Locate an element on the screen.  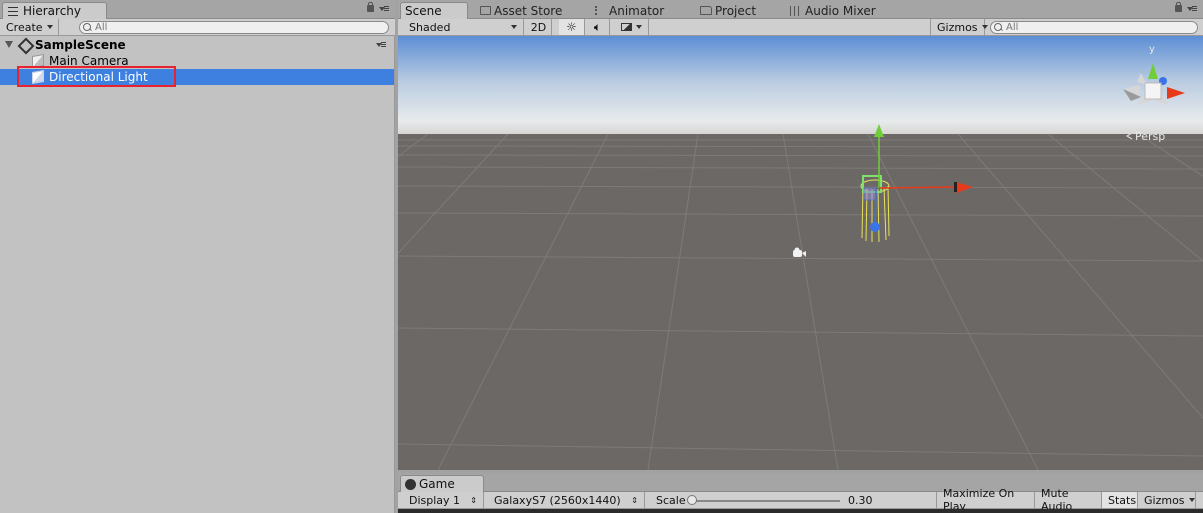
tab-hierarchy-label: Hierarchy is located at coordinates (52, 11).